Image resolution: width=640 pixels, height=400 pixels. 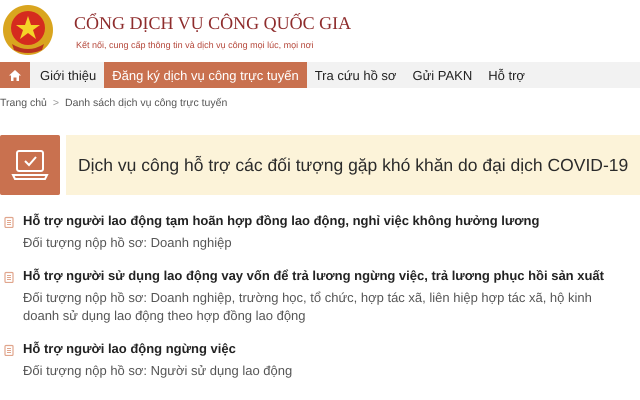 I want to click on laptop-check-icon, so click(x=30, y=165).